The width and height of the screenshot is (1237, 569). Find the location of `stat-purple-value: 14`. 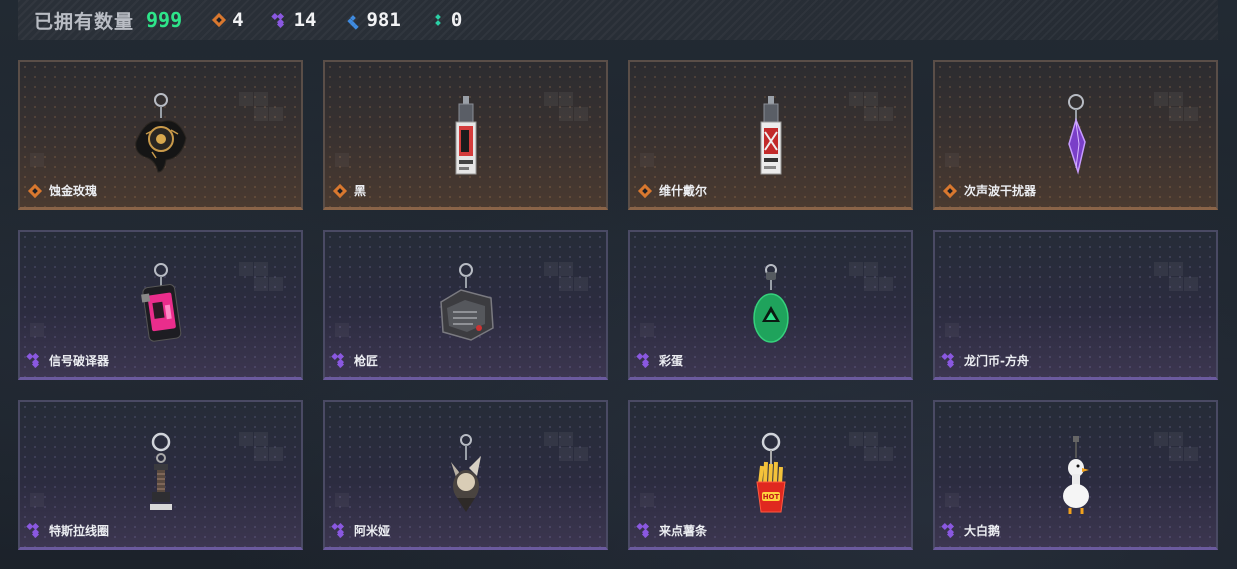

stat-purple-value: 14 is located at coordinates (305, 20).